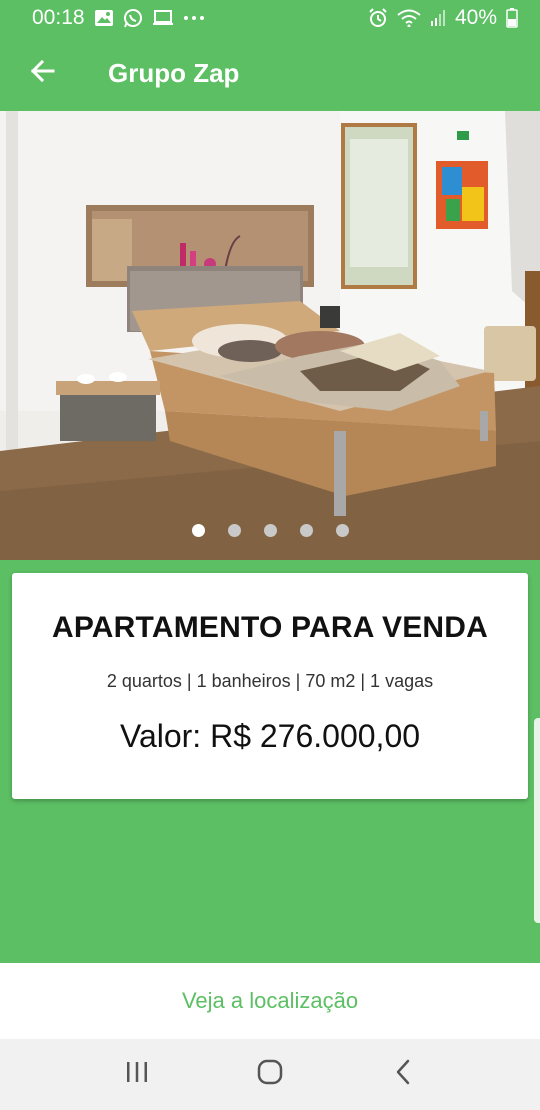 This screenshot has height=1110, width=540. I want to click on status-left: 00:18, so click(118, 18).